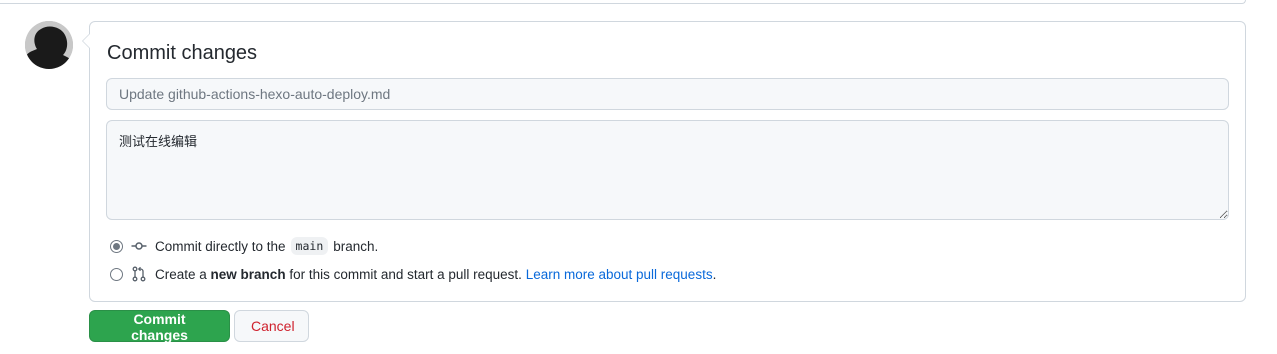 This screenshot has width=1277, height=354. Describe the element at coordinates (248, 274) in the screenshot. I see `new-branch-bold: new branch` at that location.